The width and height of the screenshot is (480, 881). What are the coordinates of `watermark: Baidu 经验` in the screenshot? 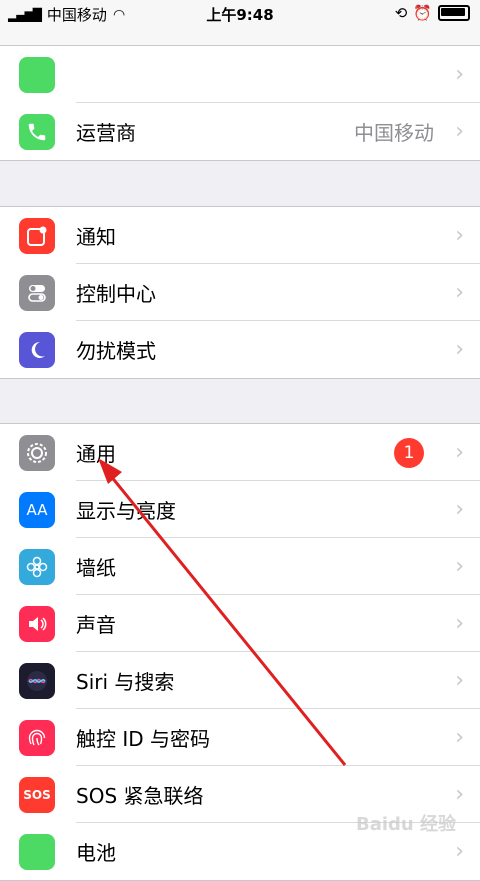 It's located at (405, 824).